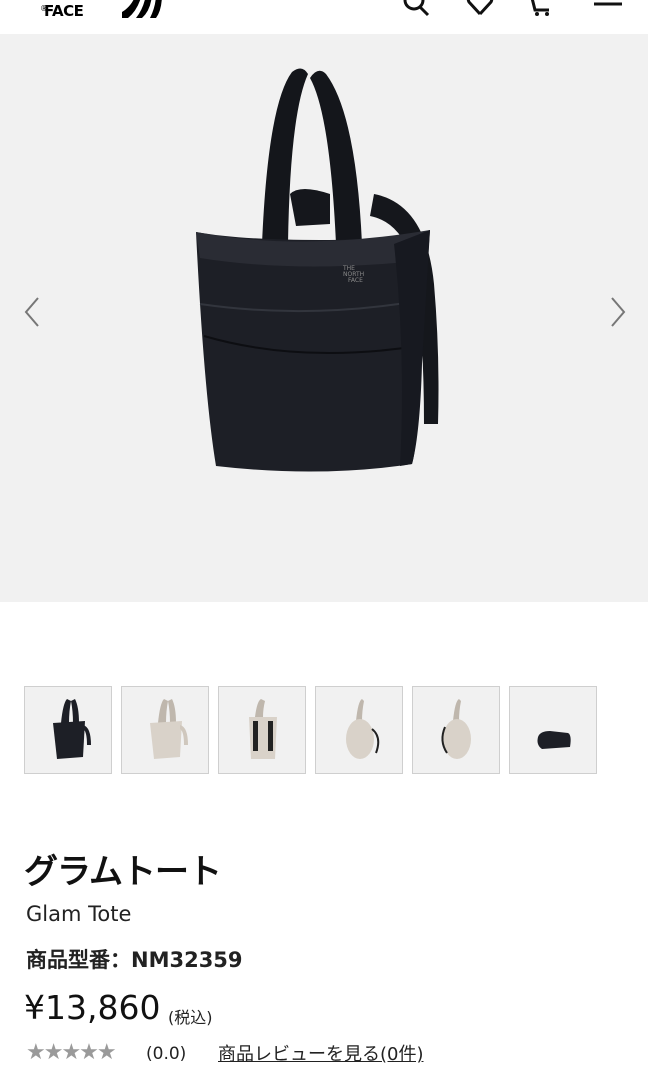 This screenshot has height=1080, width=648. What do you see at coordinates (363, 729) in the screenshot?
I see `thumbnail-4-image` at bounding box center [363, 729].